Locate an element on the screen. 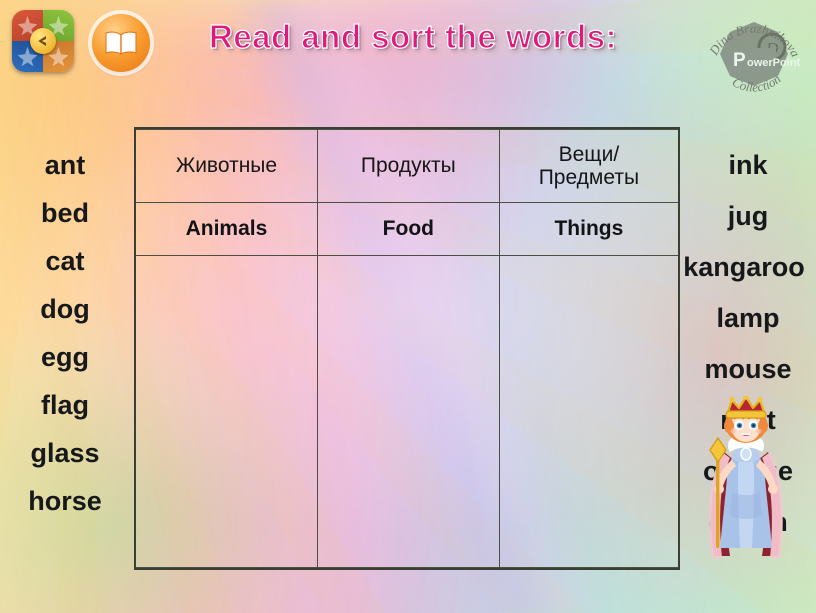 The width and height of the screenshot is (816, 613). drop-cell-things is located at coordinates (588, 411).